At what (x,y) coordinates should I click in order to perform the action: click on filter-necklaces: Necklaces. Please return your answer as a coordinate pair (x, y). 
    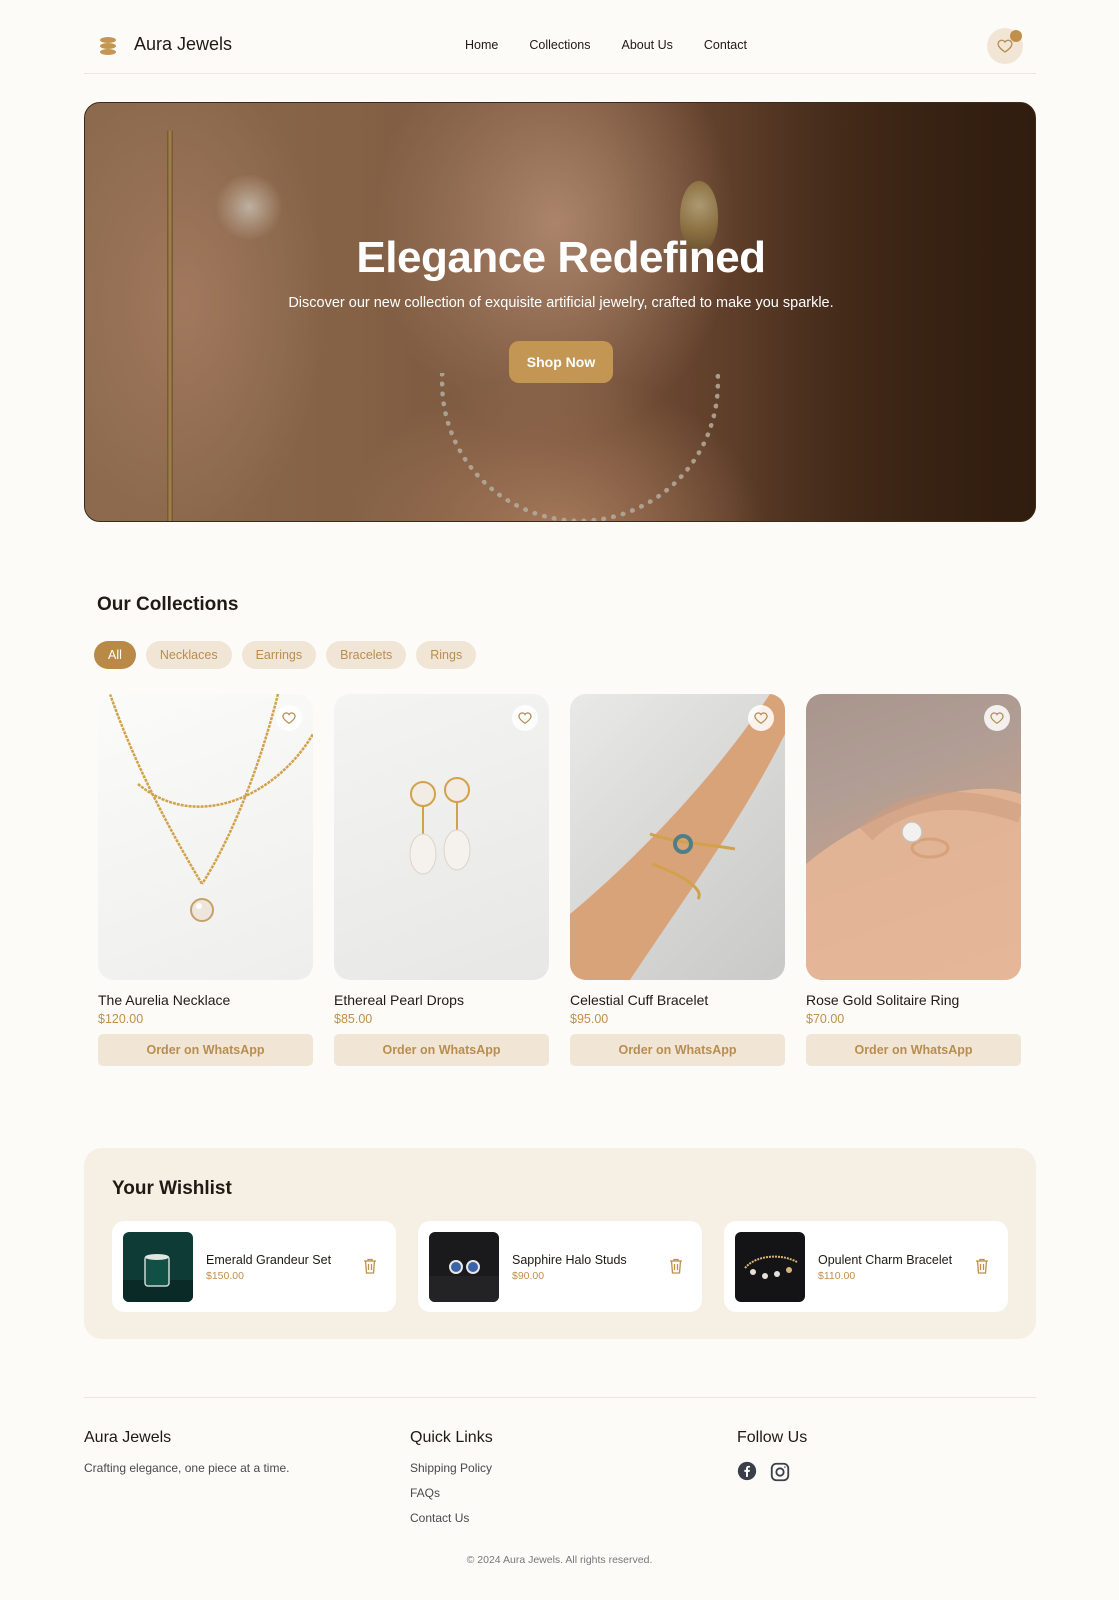
    Looking at the image, I should click on (188, 655).